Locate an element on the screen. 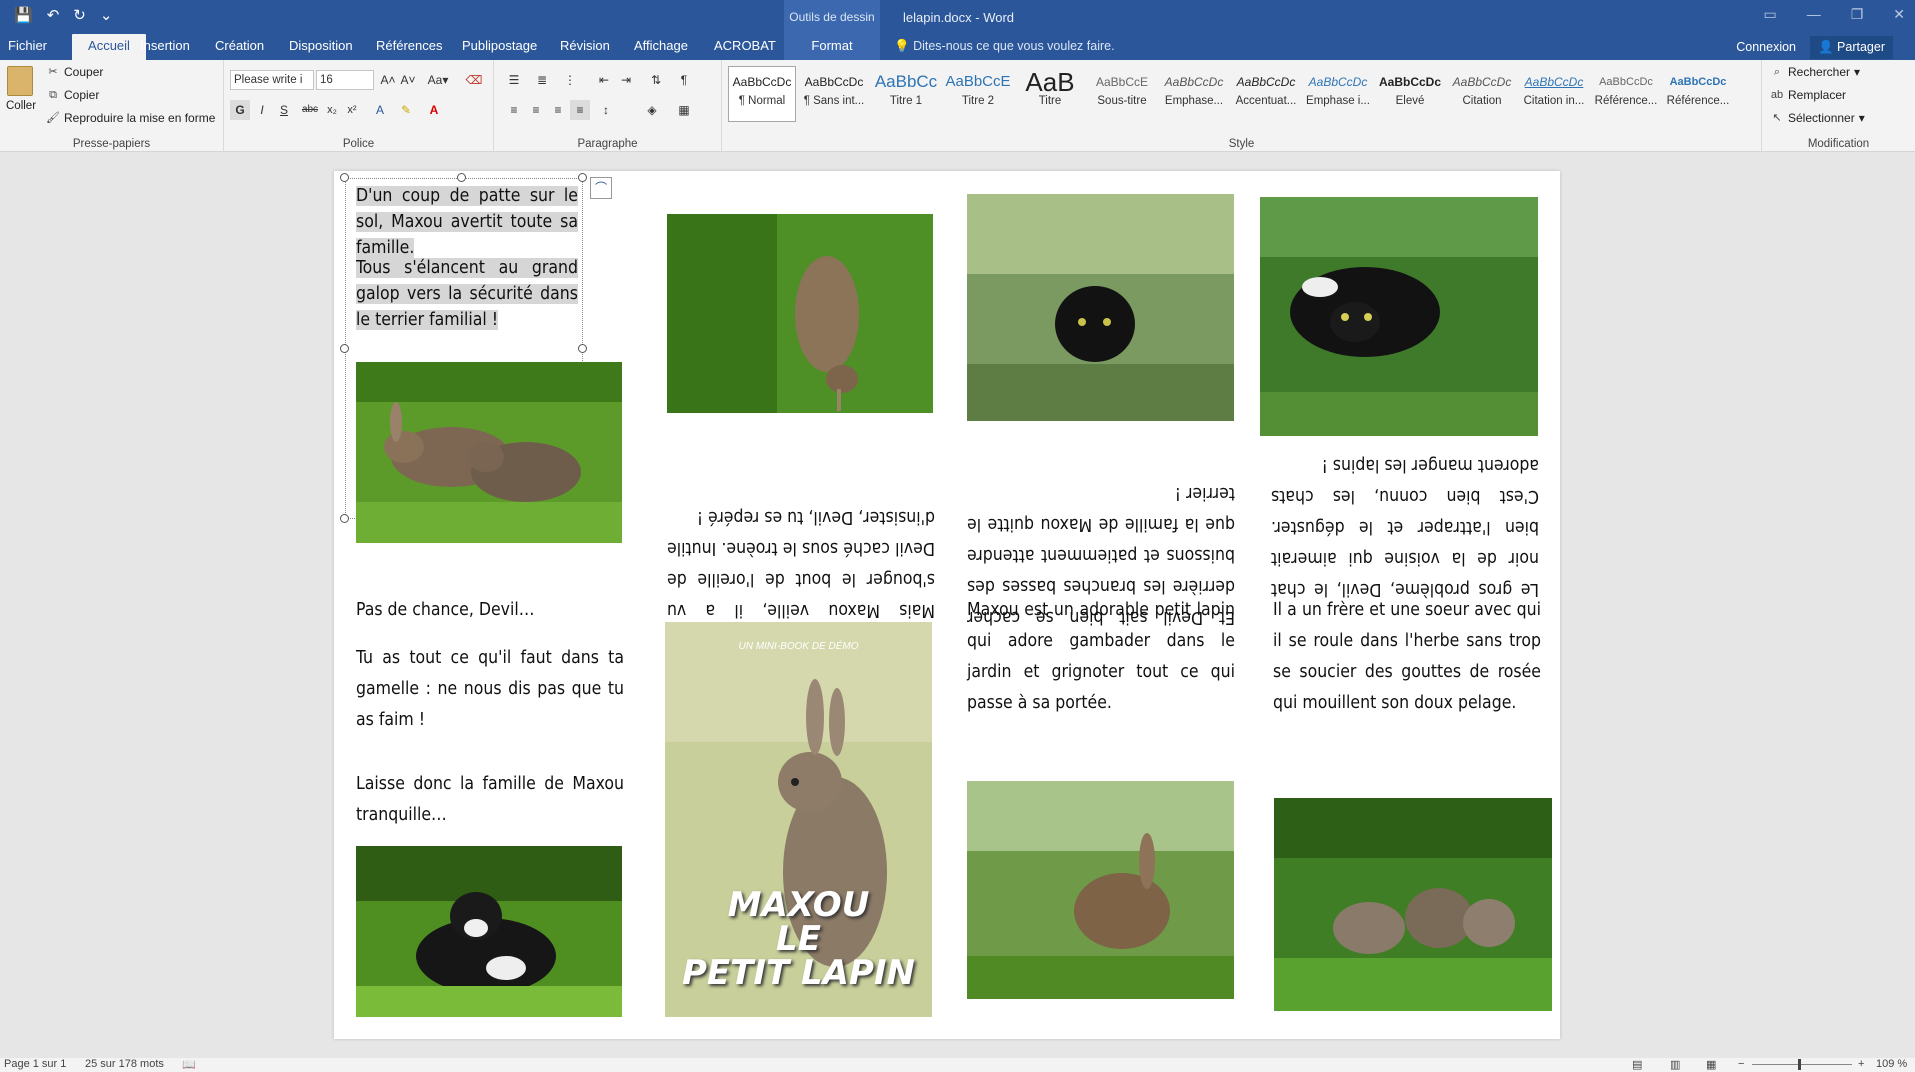 This screenshot has height=1072, width=1915. page-count: Page 1 sur 1 is located at coordinates (35, 1064).